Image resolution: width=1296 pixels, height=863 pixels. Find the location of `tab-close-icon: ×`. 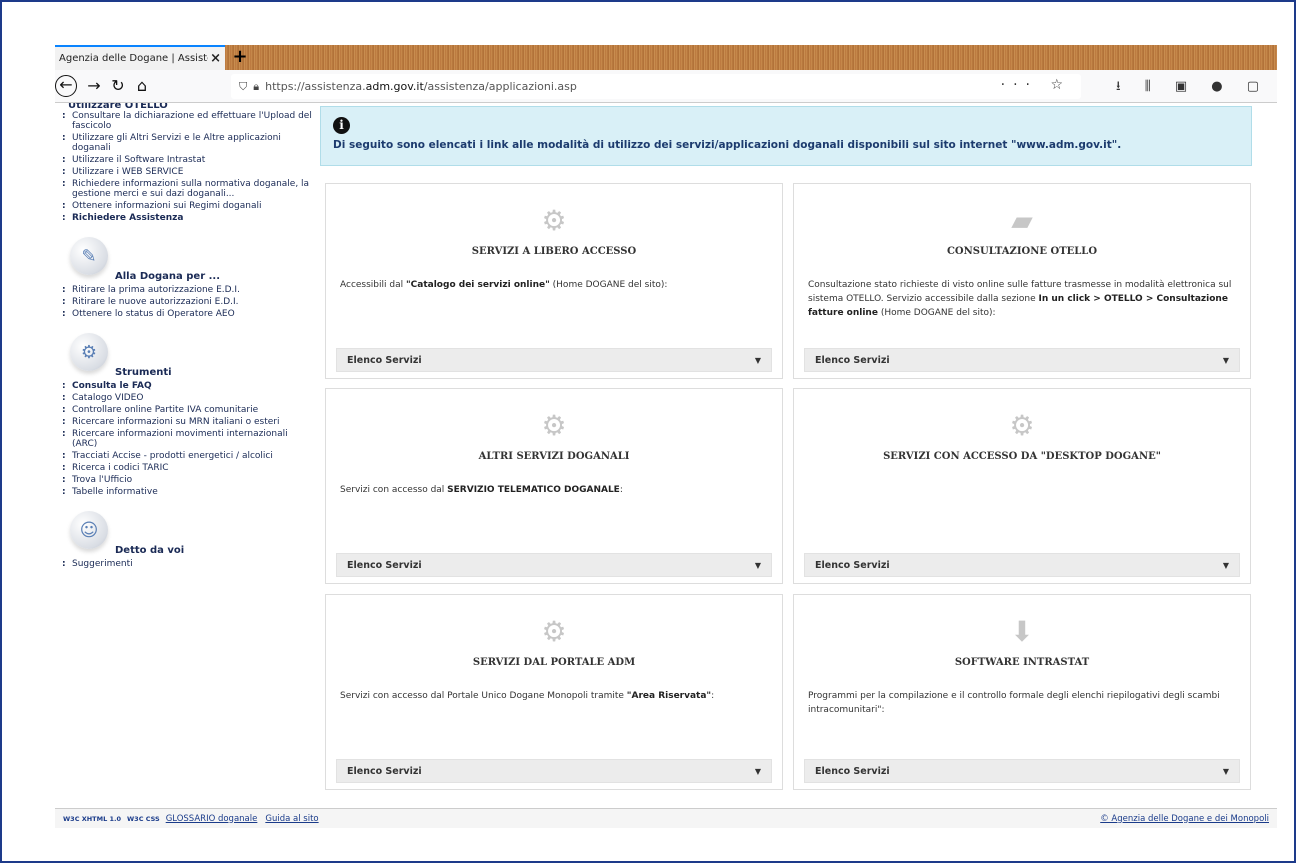

tab-close-icon: × is located at coordinates (215, 58).